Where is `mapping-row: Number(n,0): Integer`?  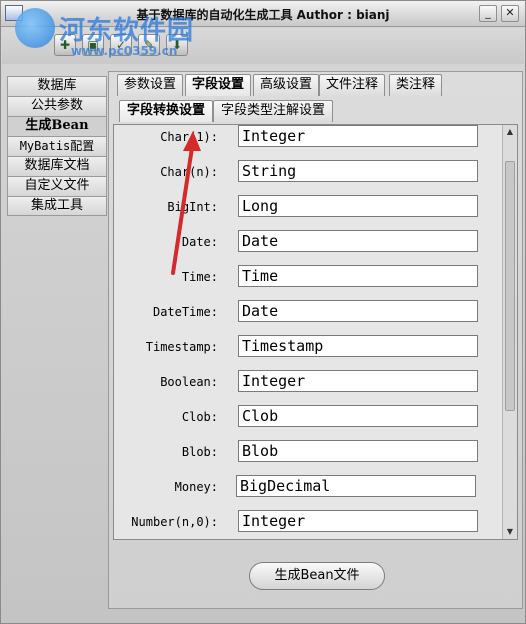
mapping-row: Number(n,0): Integer is located at coordinates (308, 522).